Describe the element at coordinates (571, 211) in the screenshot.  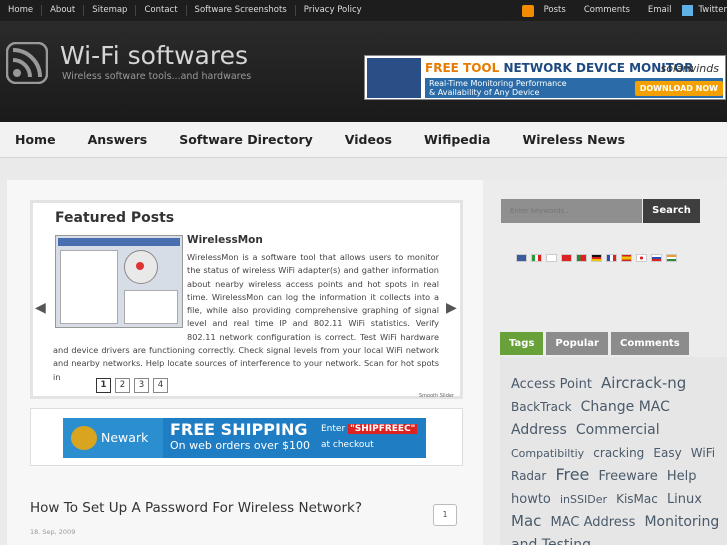
I see `search-input` at that location.